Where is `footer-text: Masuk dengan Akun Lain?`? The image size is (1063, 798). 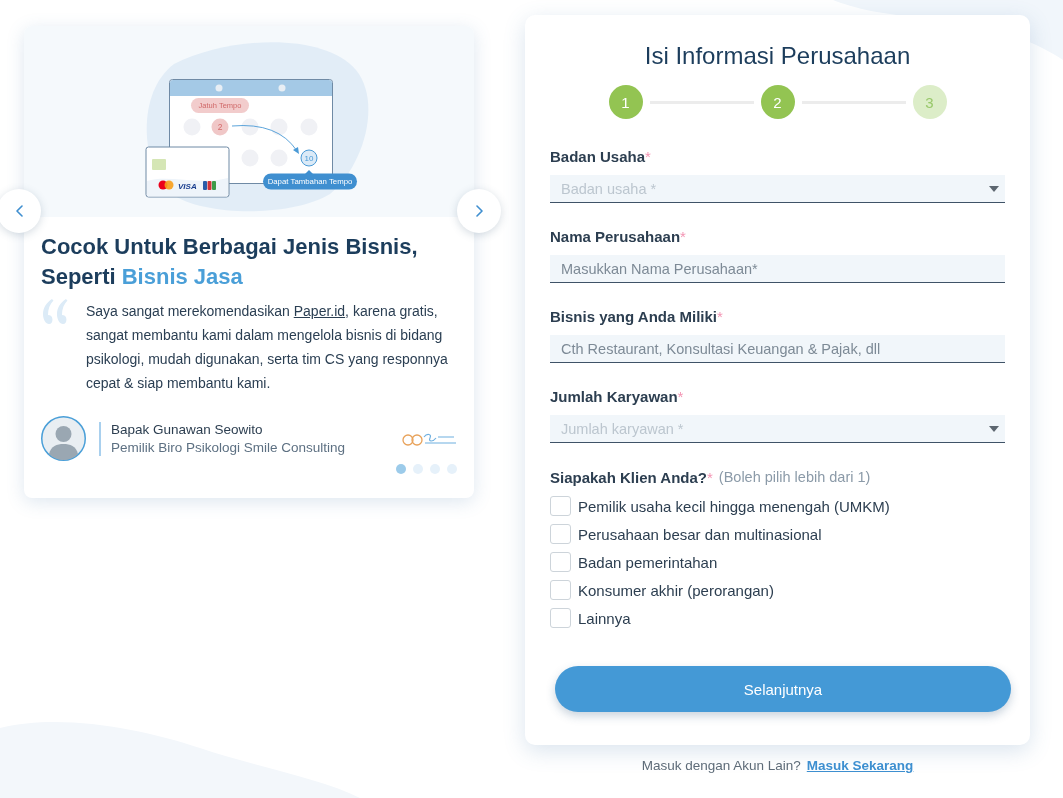
footer-text: Masuk dengan Akun Lain? is located at coordinates (721, 765).